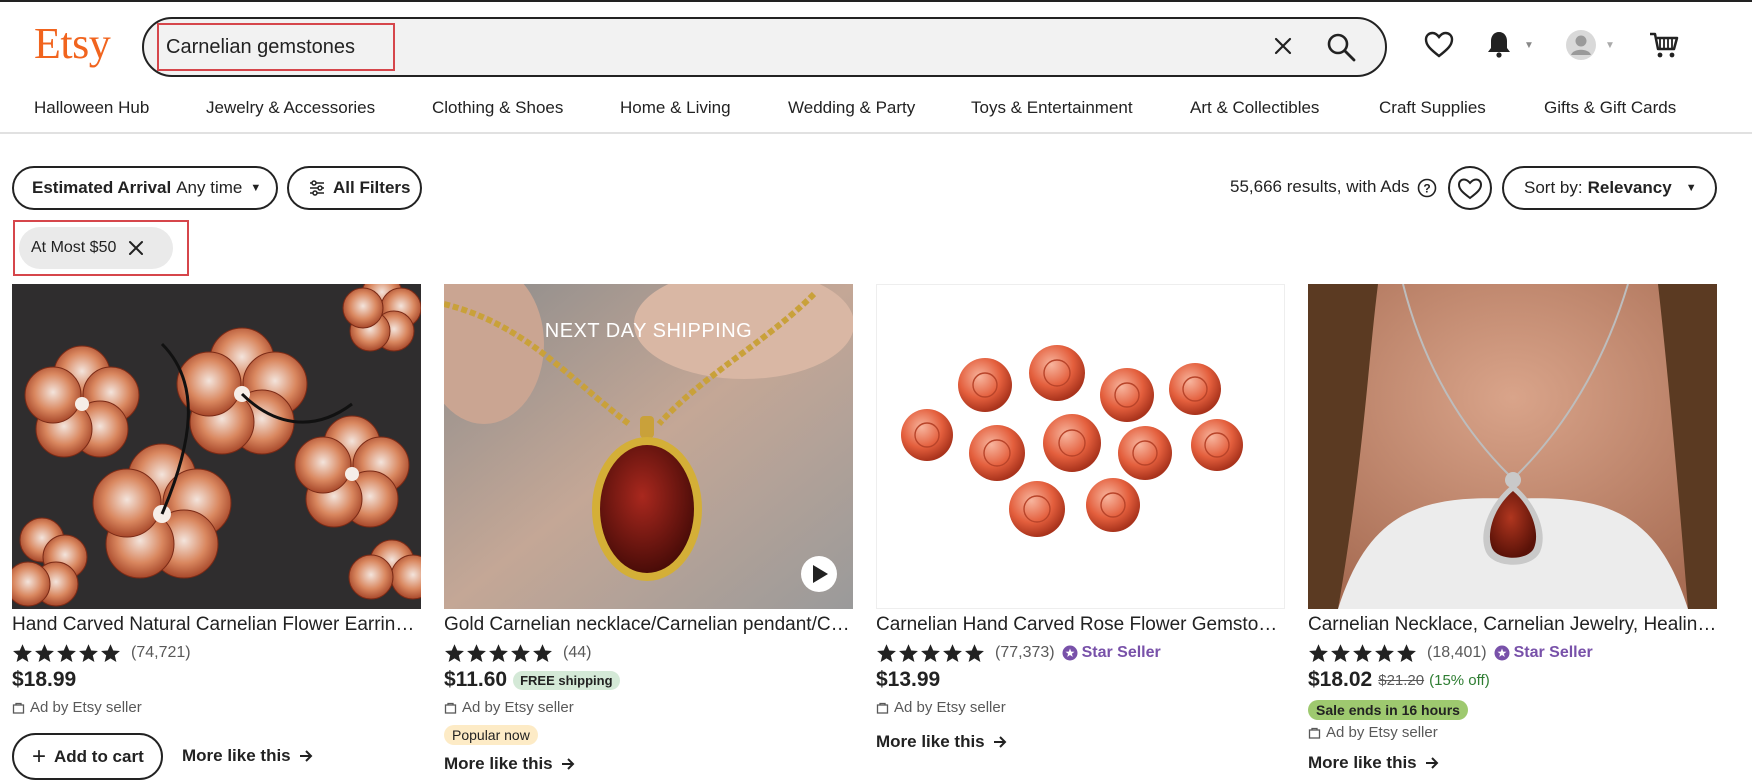  Describe the element at coordinates (1502, 653) in the screenshot. I see `star-seller-icon` at that location.